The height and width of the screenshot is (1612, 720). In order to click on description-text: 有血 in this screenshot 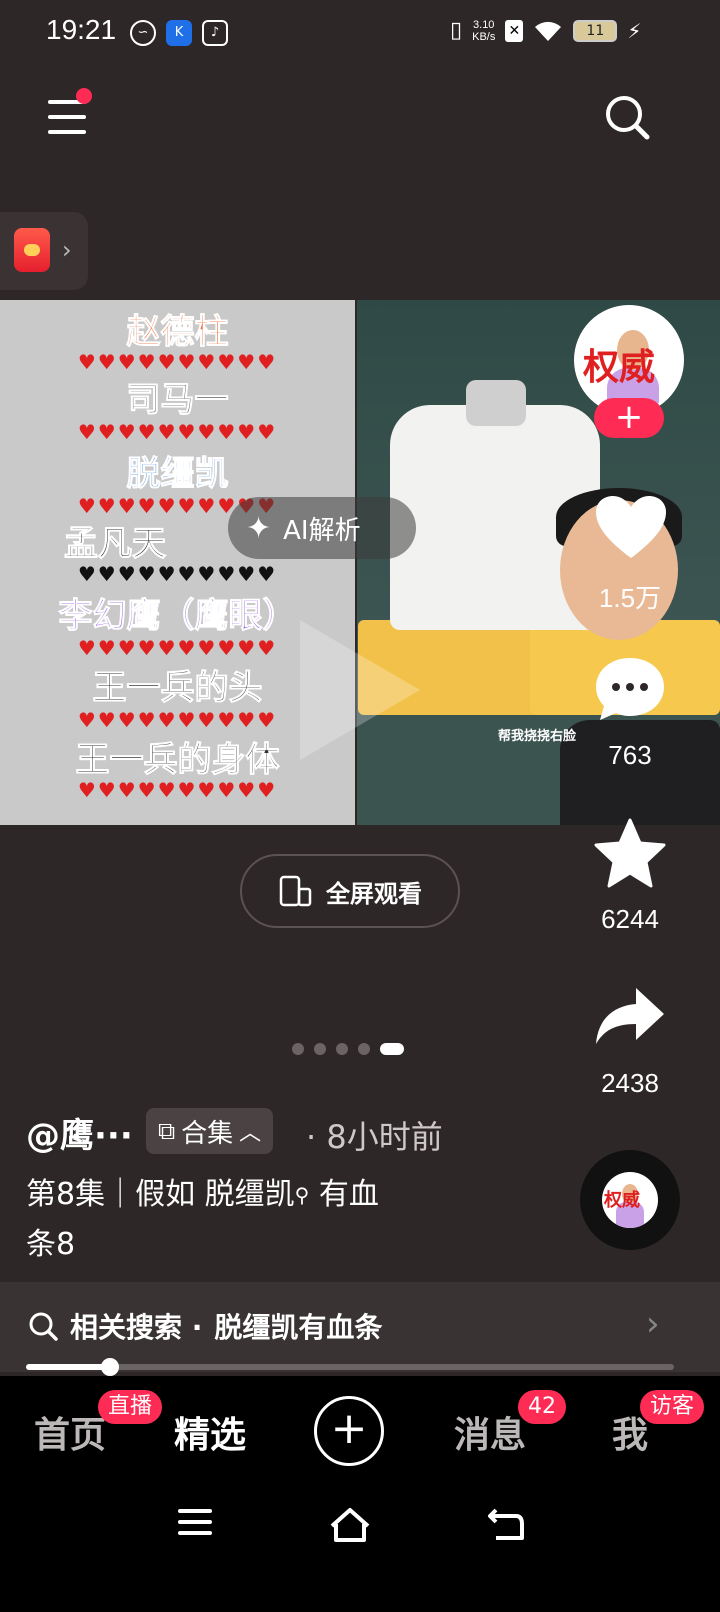, I will do `click(348, 1194)`.